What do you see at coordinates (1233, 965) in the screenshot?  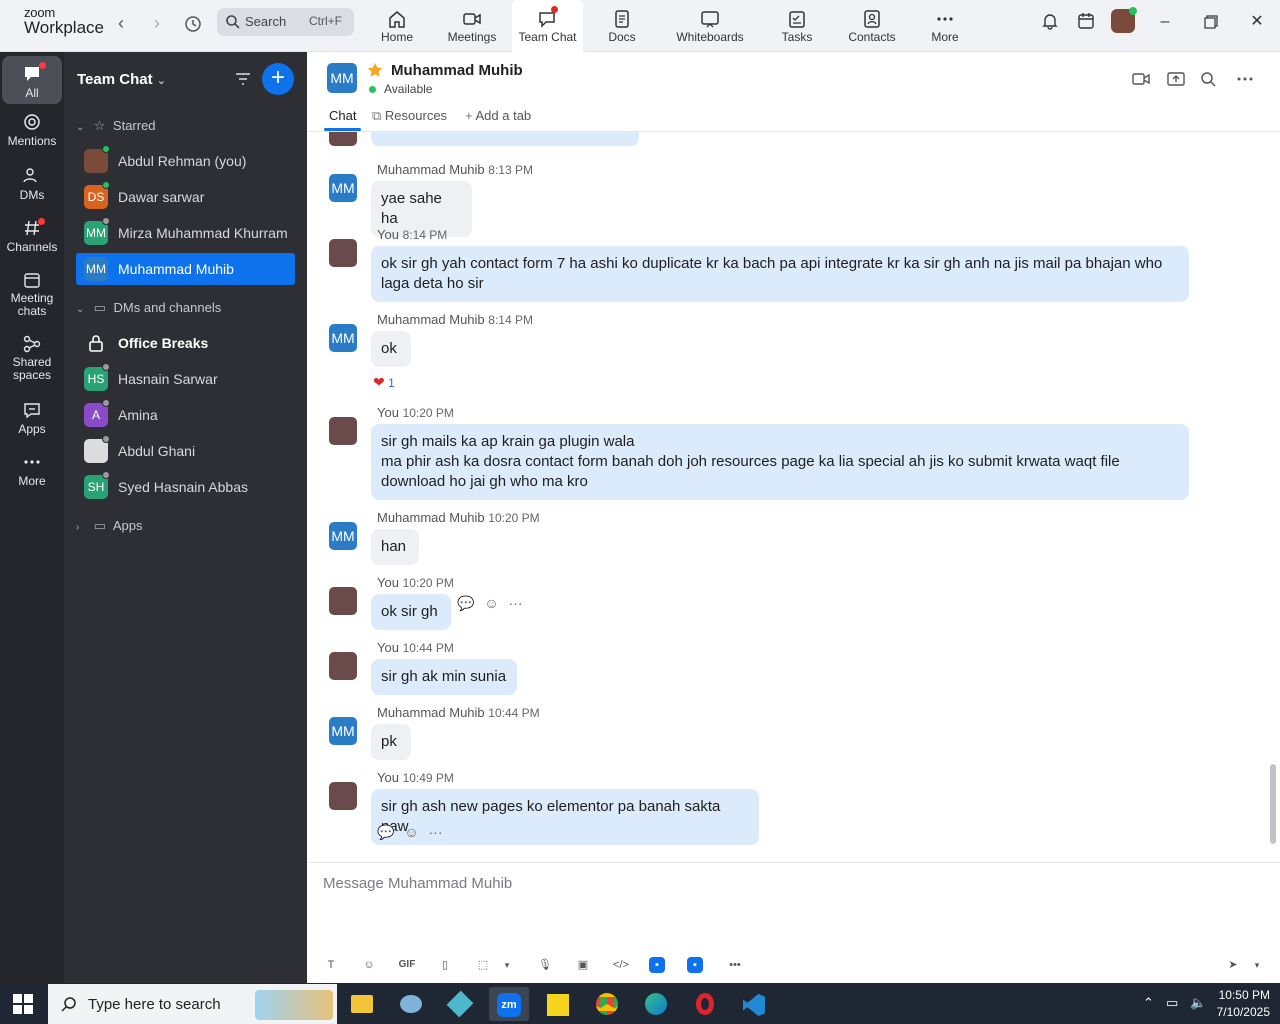 I see `send-icon: ➤` at bounding box center [1233, 965].